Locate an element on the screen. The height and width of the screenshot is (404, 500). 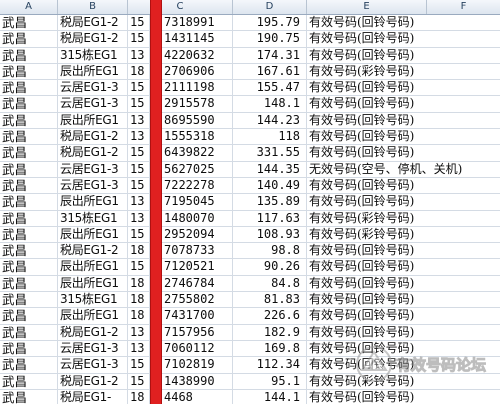
cell-status: 有效号码(彩铃号码) is located at coordinates (403, 71).